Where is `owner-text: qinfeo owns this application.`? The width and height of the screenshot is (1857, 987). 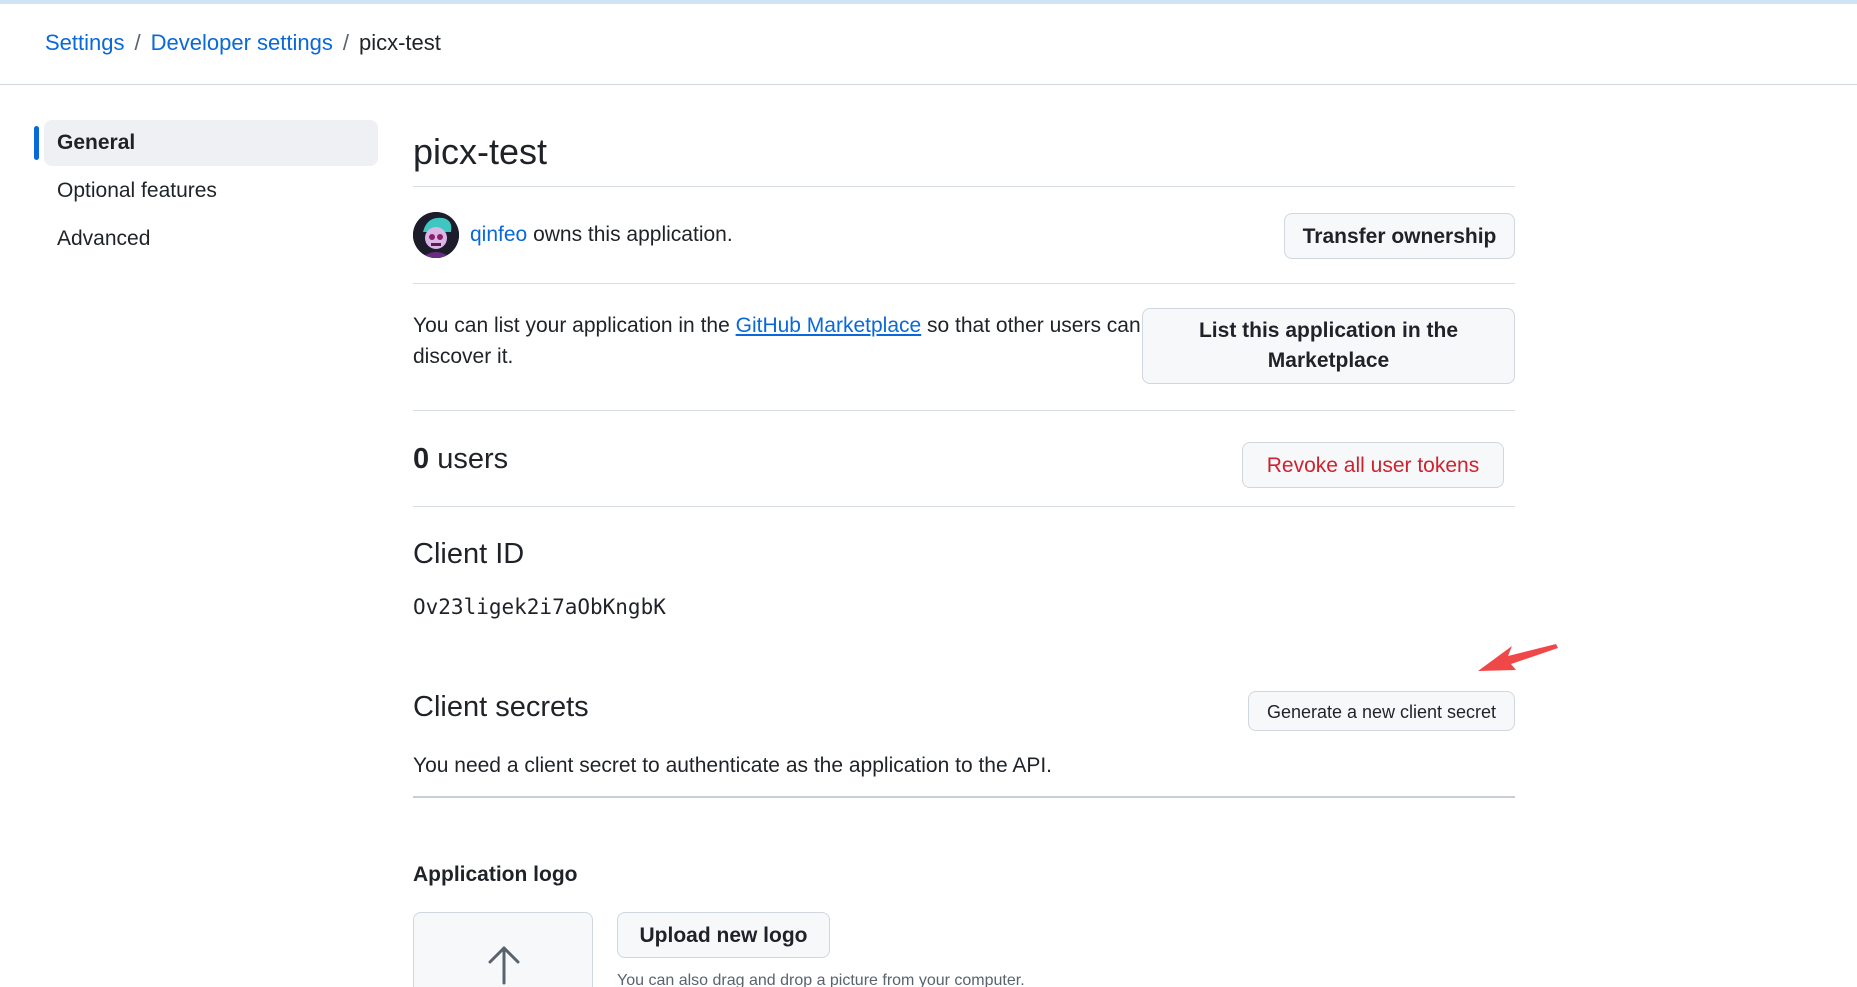 owner-text: qinfeo owns this application. is located at coordinates (601, 235).